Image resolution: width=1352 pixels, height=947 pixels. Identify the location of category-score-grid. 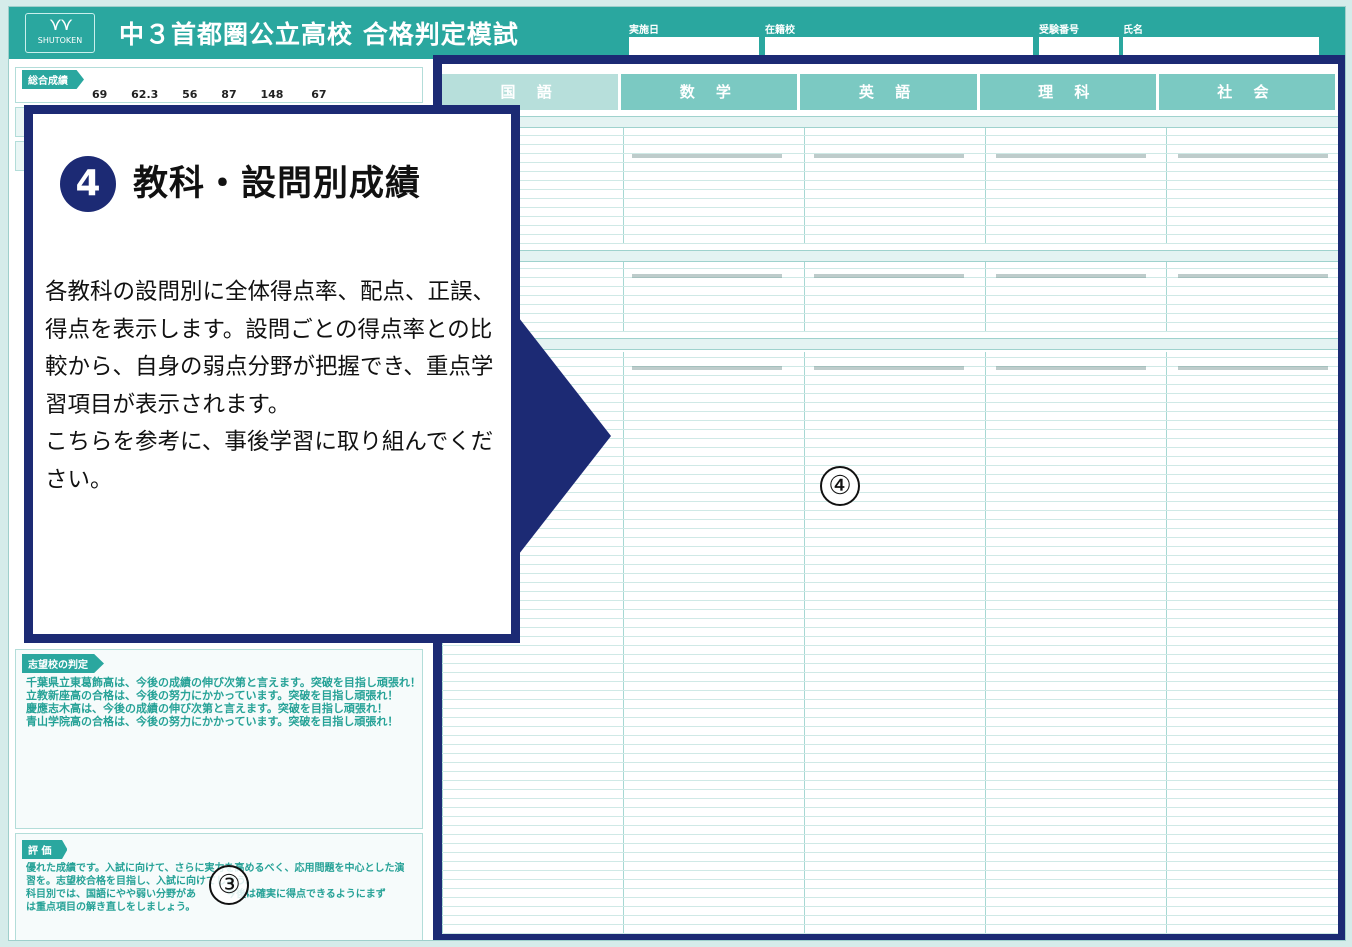
(890, 186).